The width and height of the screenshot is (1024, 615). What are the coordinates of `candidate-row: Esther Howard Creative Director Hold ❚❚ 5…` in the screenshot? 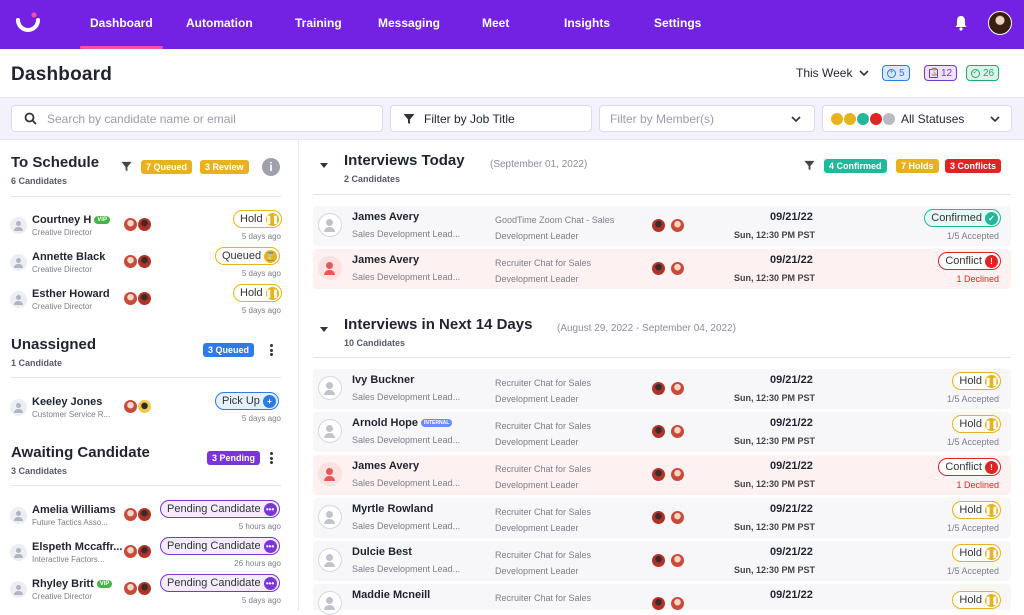 It's located at (149, 300).